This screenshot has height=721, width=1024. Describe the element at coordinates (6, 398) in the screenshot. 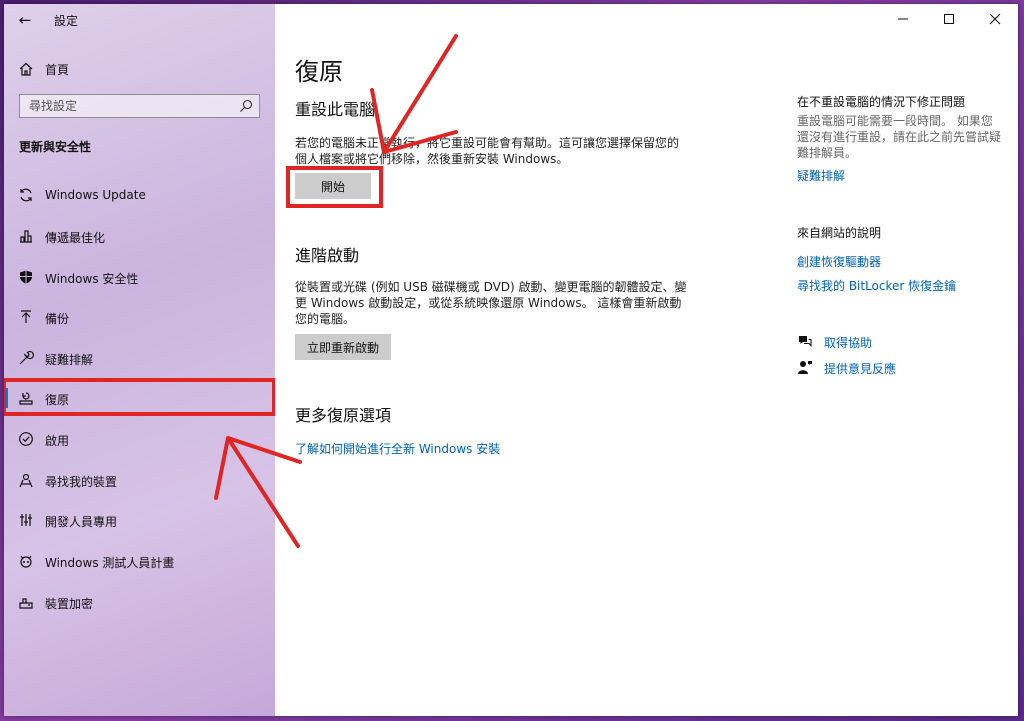

I see `active-indicator` at that location.